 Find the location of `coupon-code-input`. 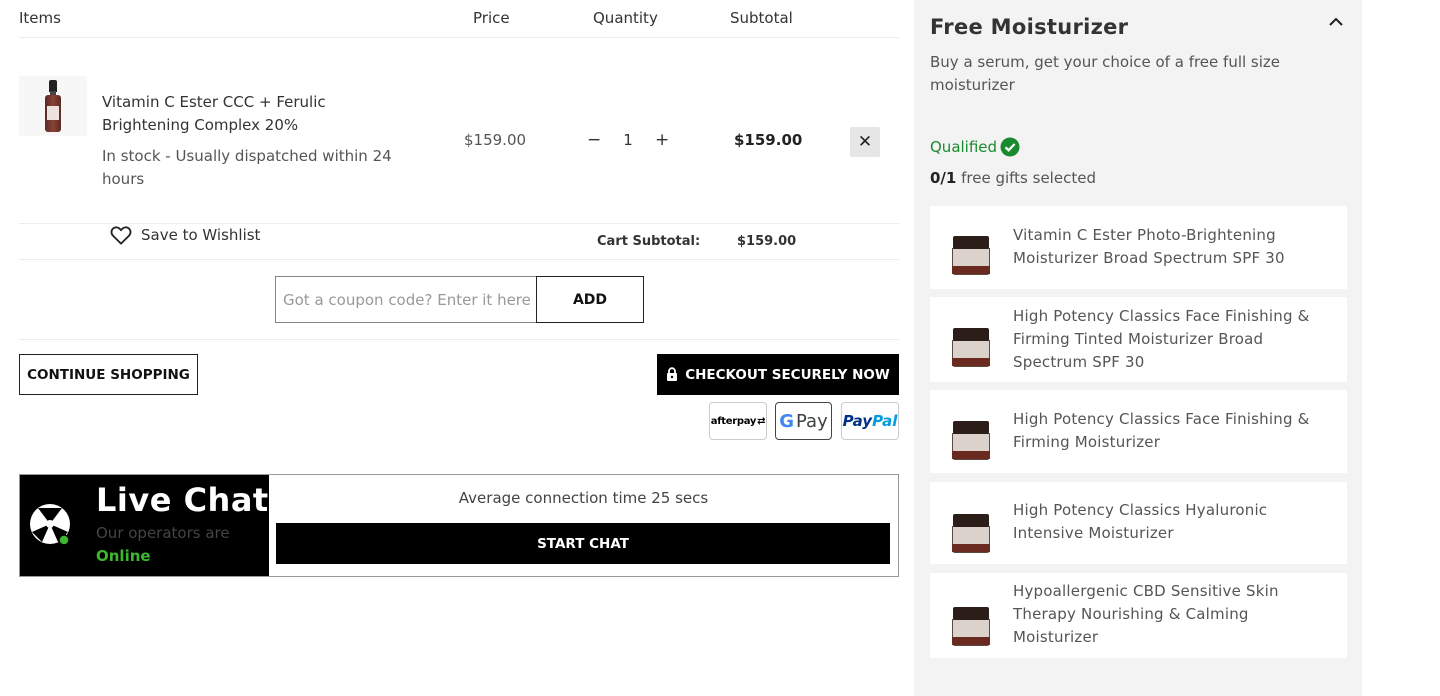

coupon-code-input is located at coordinates (406, 299).